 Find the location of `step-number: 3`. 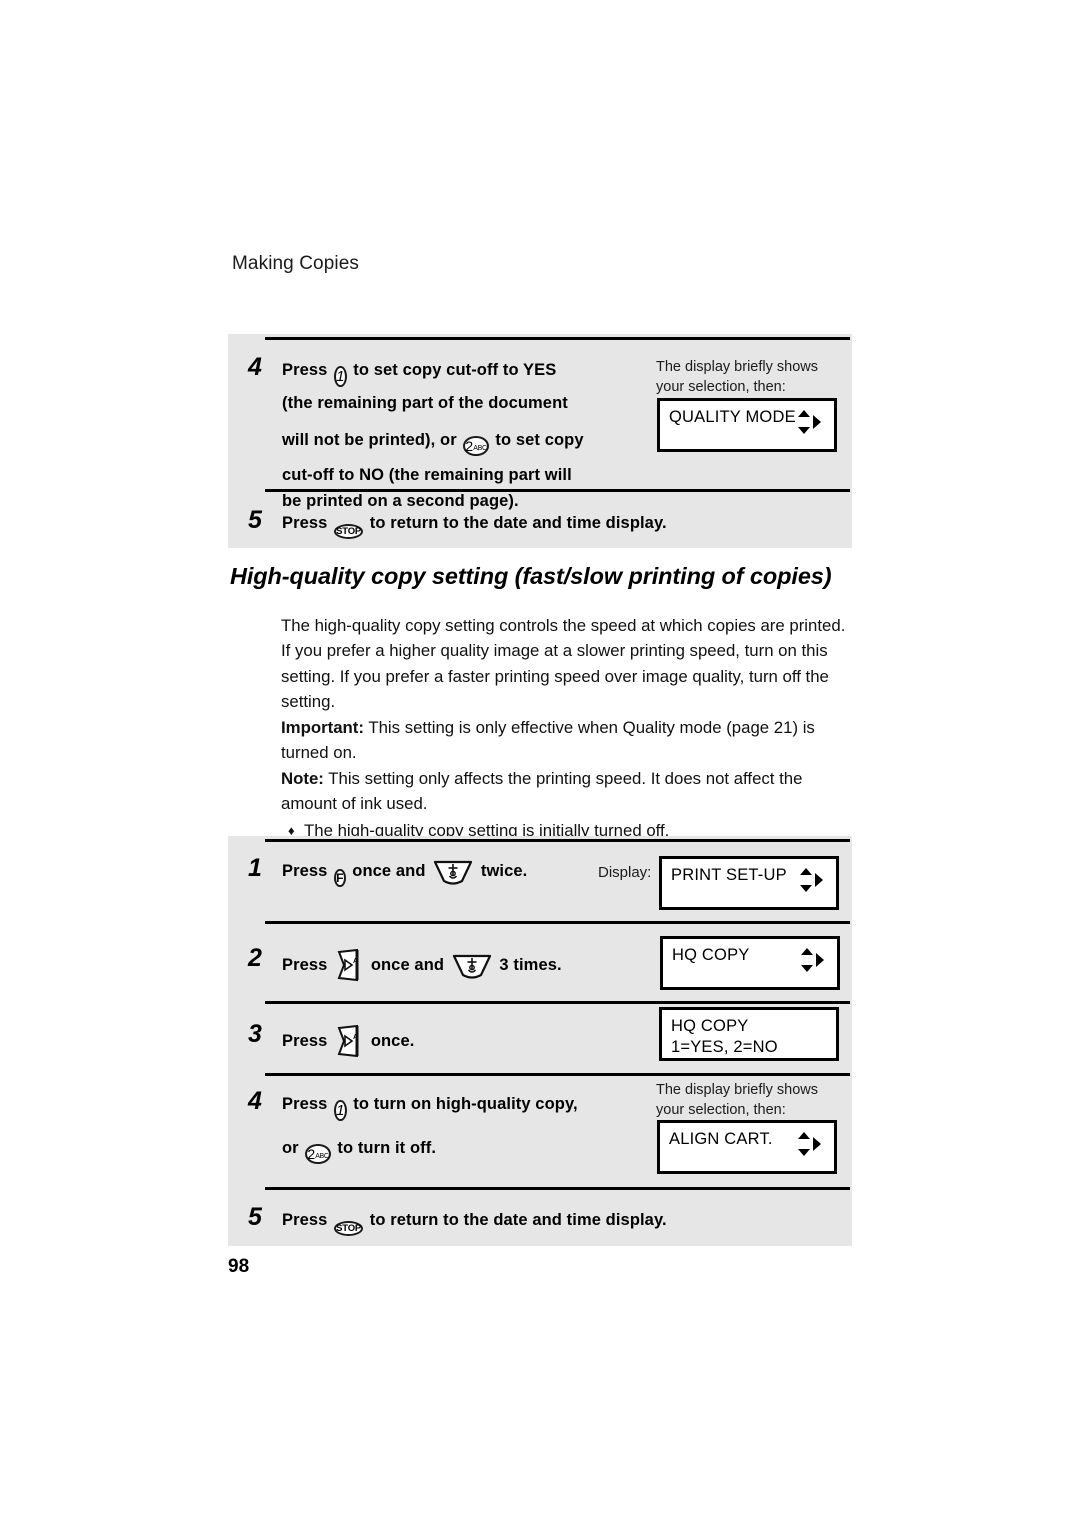

step-number: 3 is located at coordinates (255, 1034).